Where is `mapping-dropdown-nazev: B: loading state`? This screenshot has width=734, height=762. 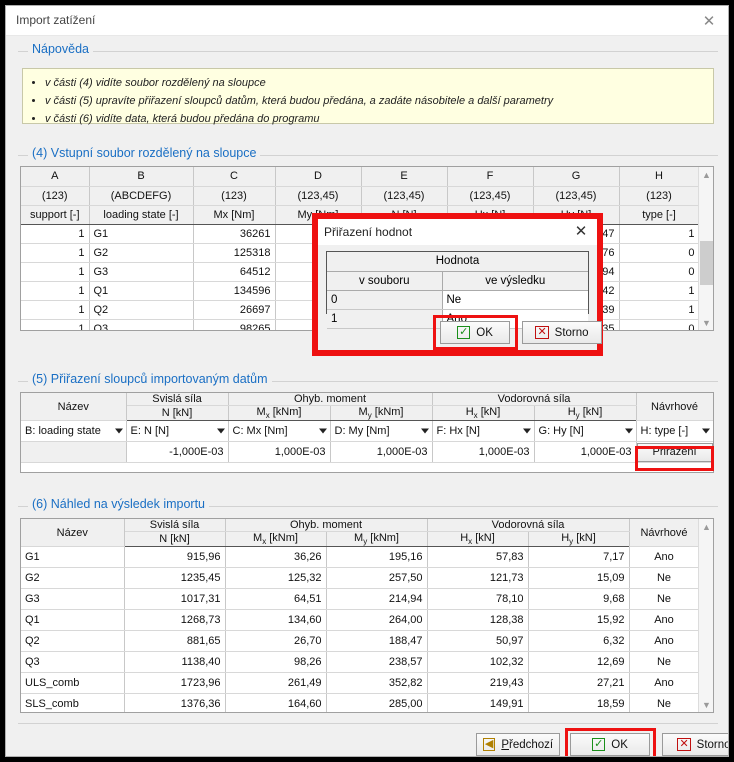 mapping-dropdown-nazev: B: loading state is located at coordinates (74, 431).